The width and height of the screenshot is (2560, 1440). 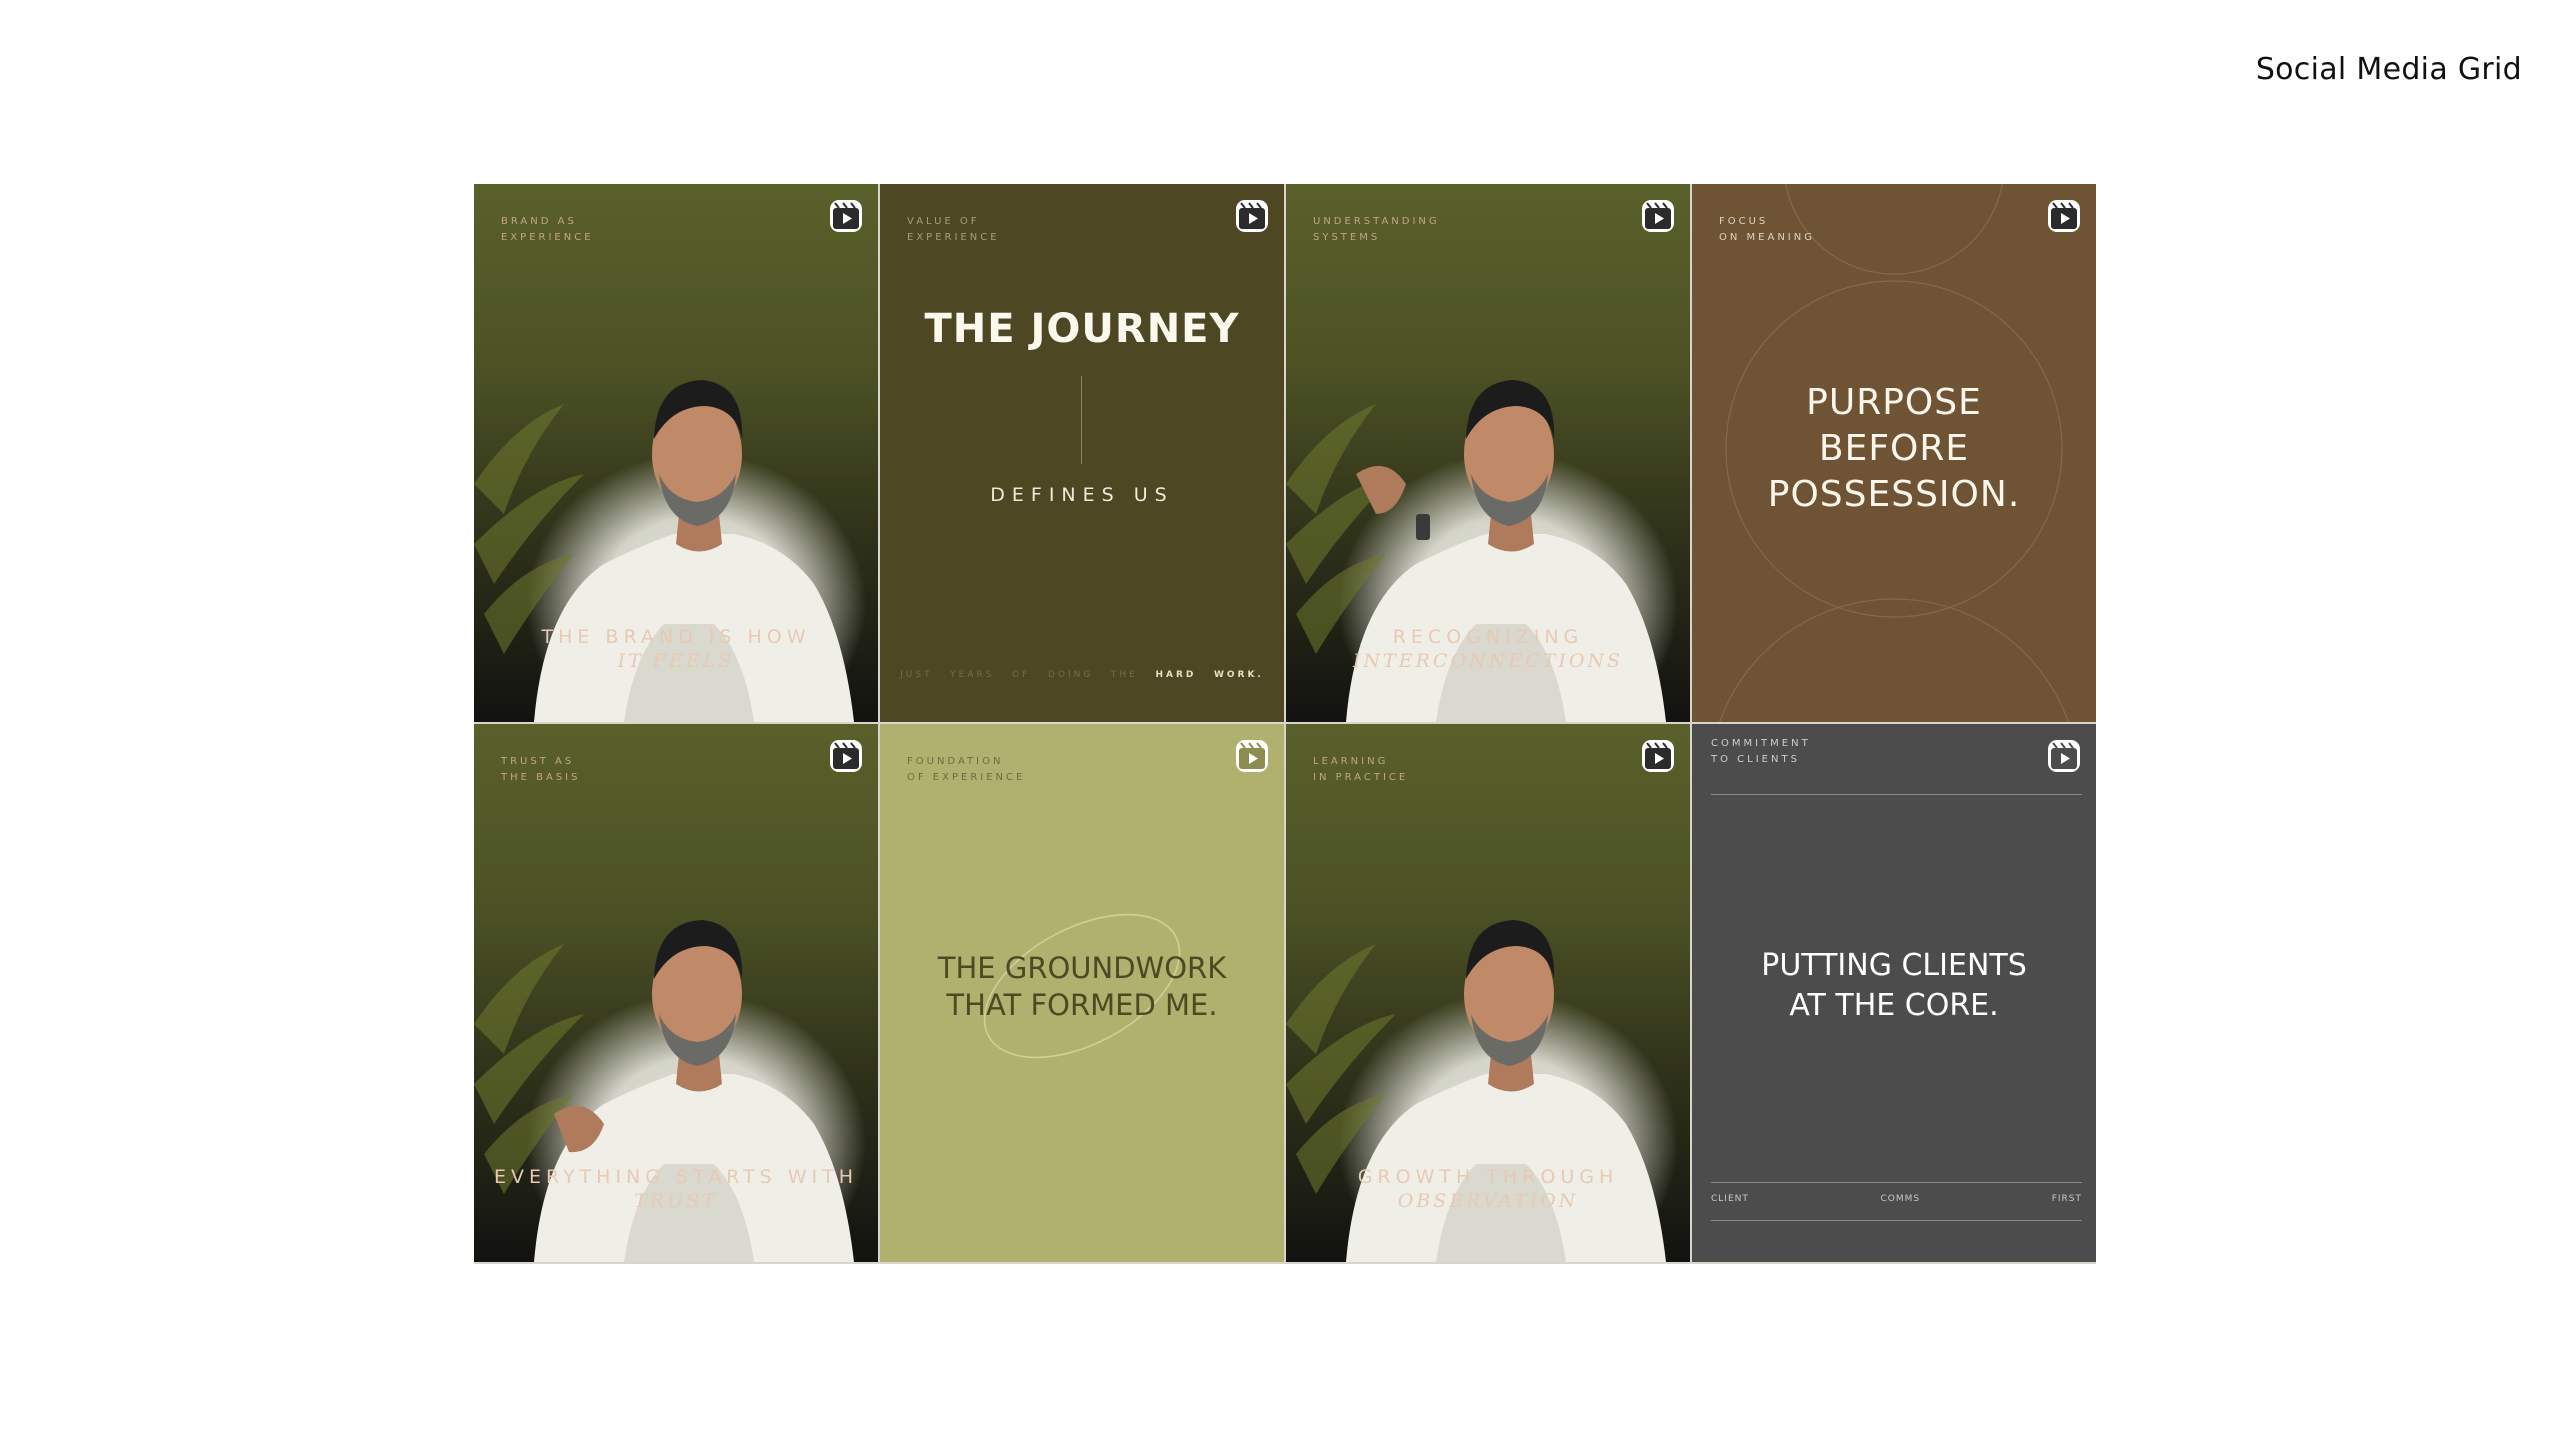 I want to click on post-caption: RECOGNIZING INTERCONNECTIONS, so click(x=1488, y=649).